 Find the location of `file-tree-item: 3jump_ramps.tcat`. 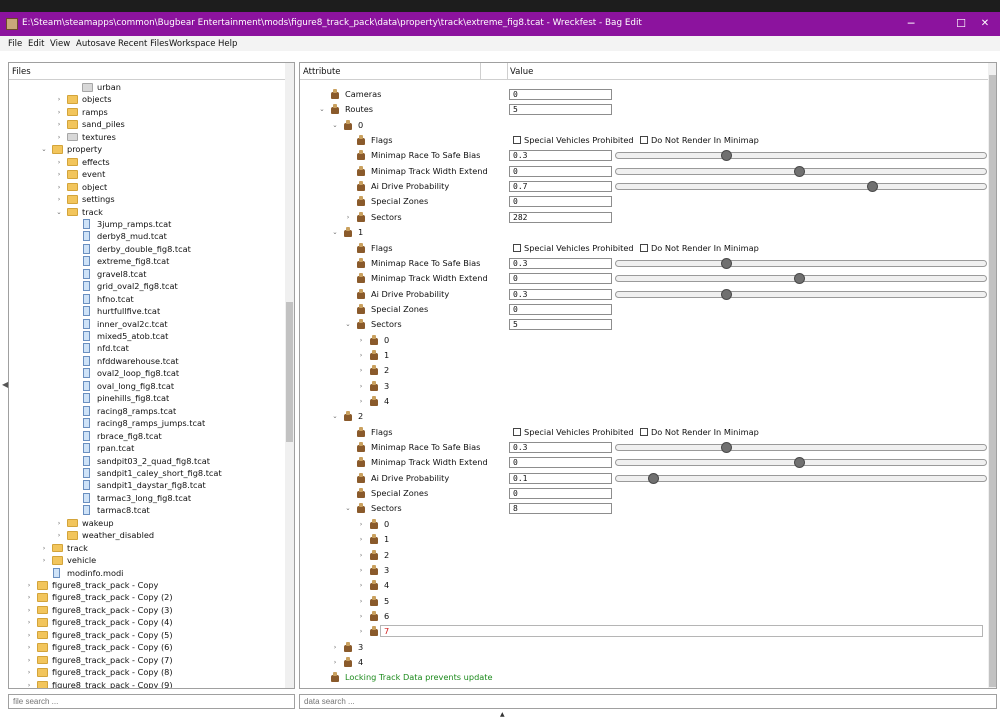

file-tree-item: 3jump_ramps.tcat is located at coordinates (147, 224).